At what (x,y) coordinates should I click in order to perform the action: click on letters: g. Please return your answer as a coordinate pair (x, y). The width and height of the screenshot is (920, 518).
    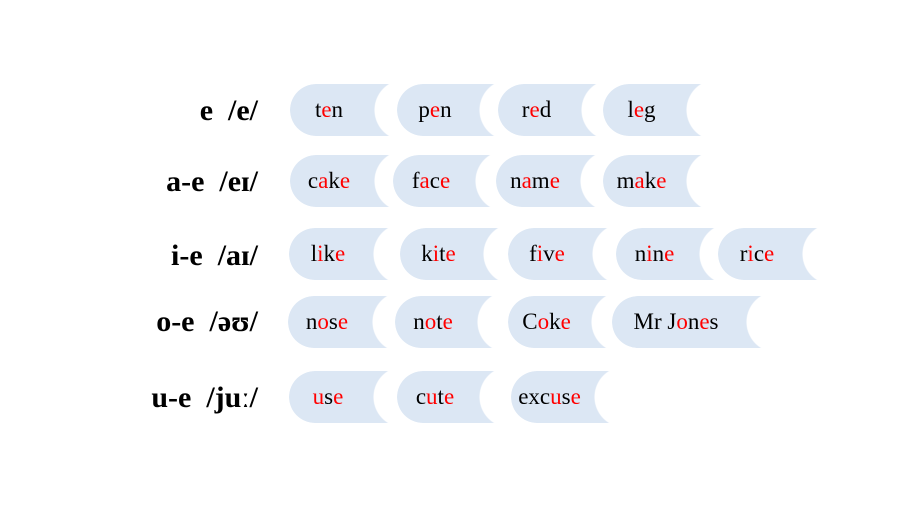
    Looking at the image, I should click on (650, 109).